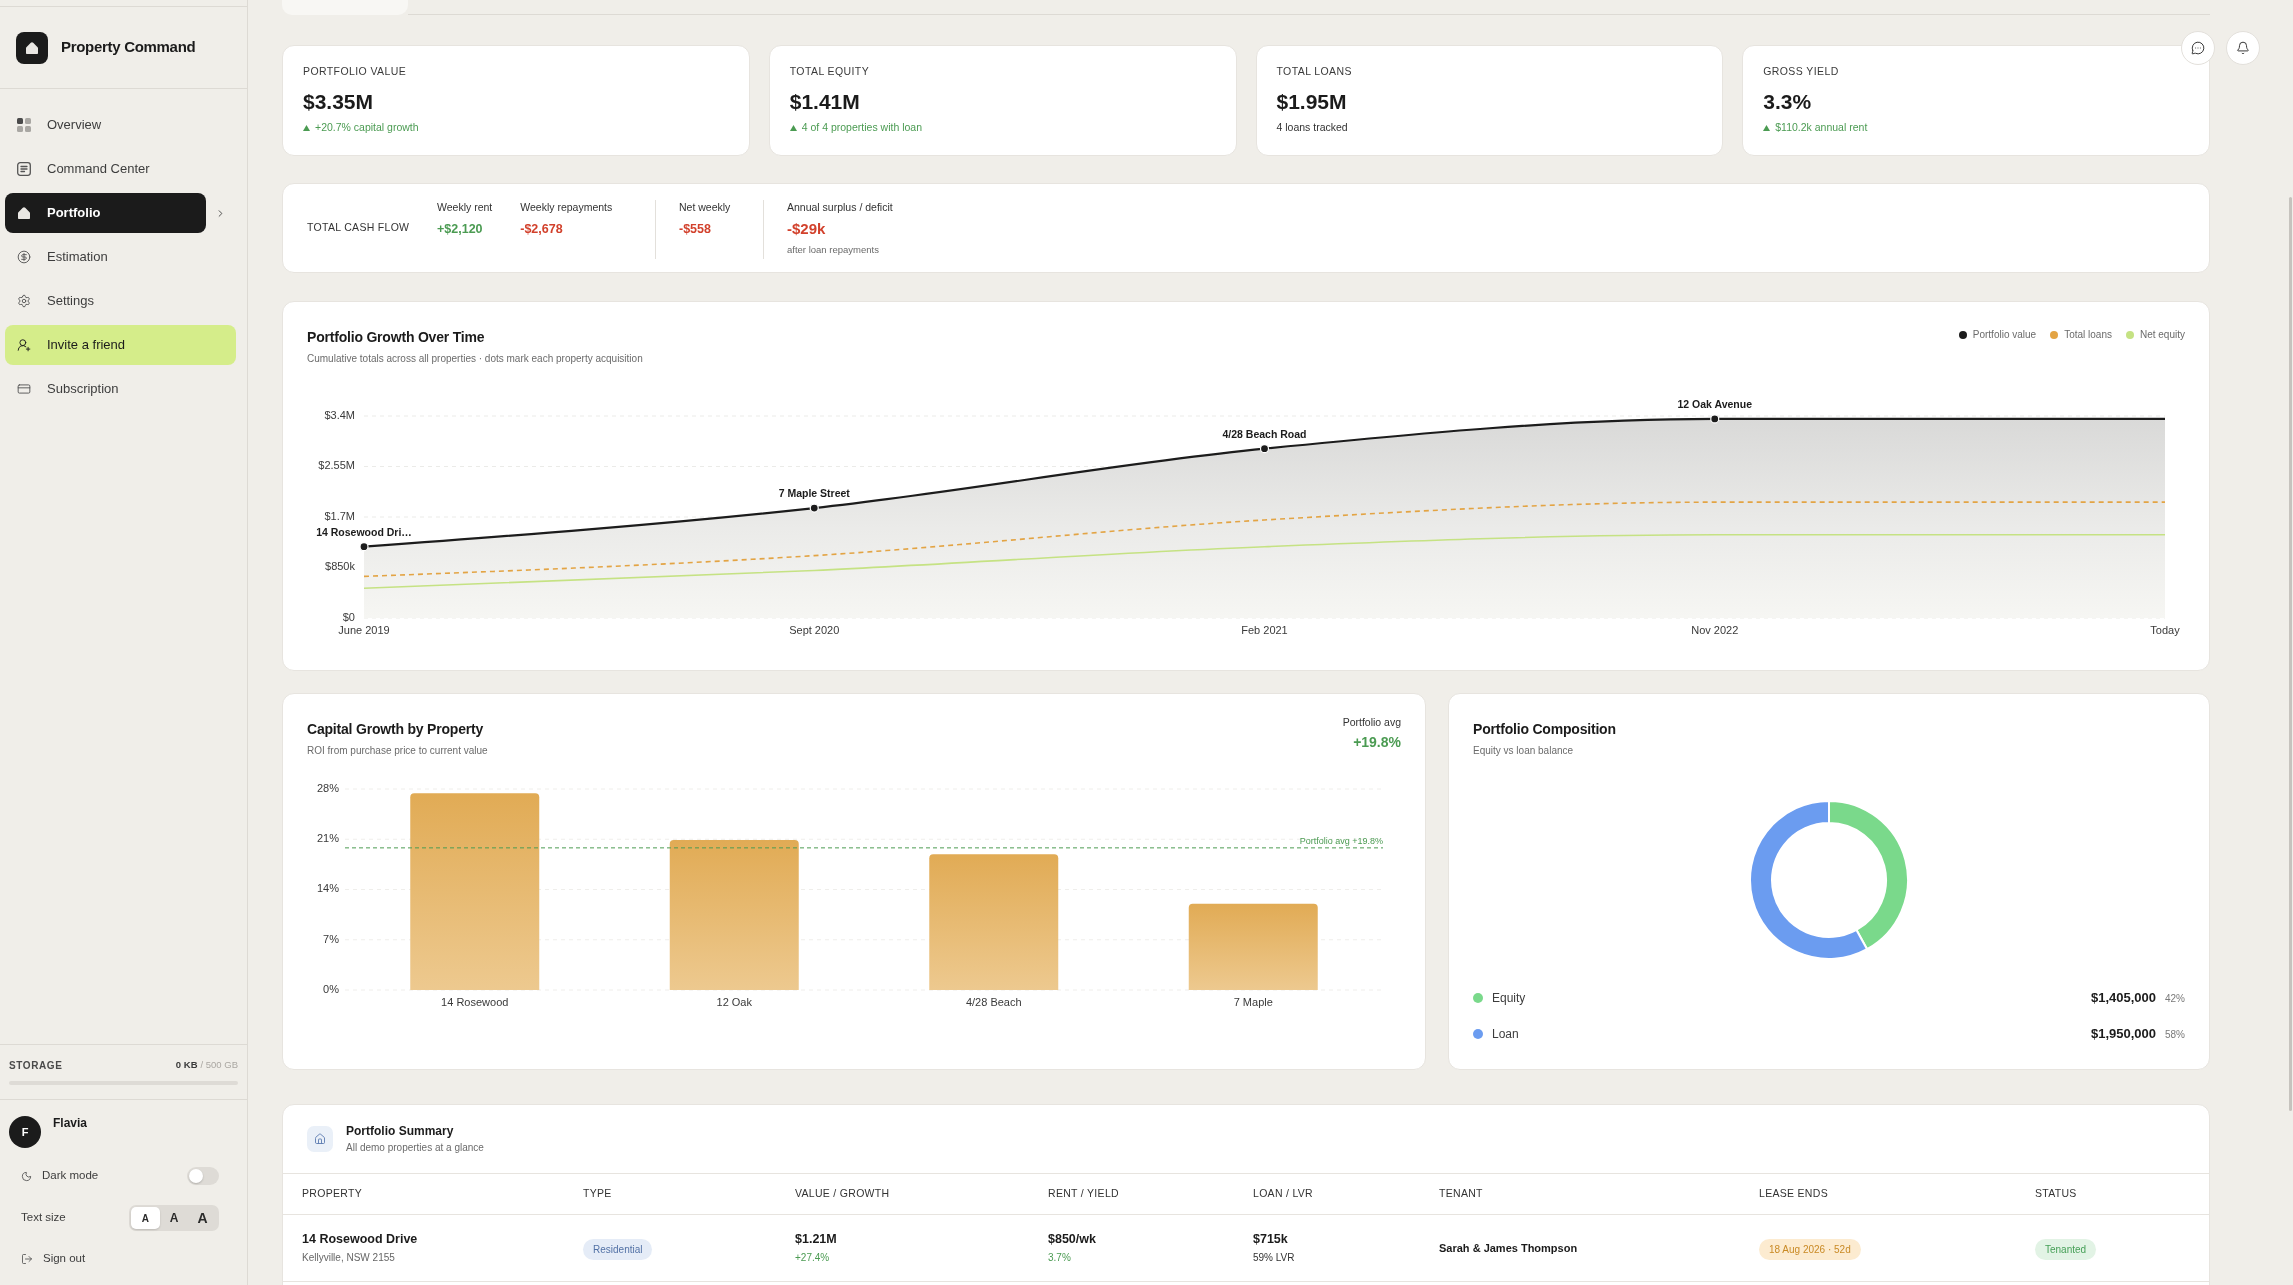 The width and height of the screenshot is (2293, 1285). Describe the element at coordinates (120, 389) in the screenshot. I see `nav-item: Subscription` at that location.